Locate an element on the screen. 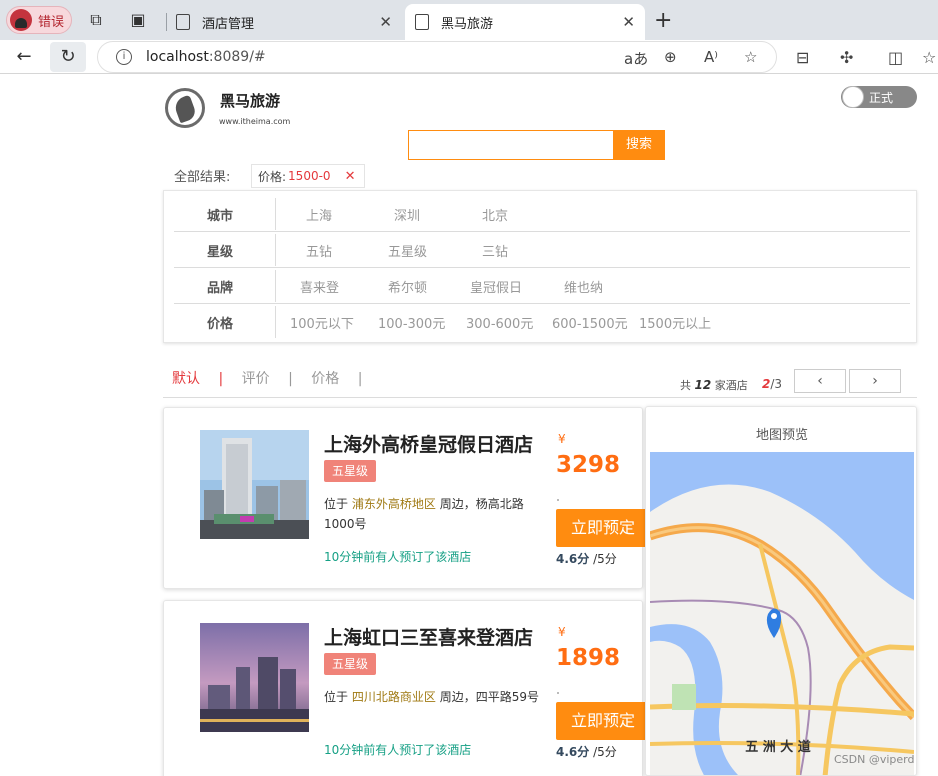  read-aloud-icon: A⁾ is located at coordinates (711, 57).